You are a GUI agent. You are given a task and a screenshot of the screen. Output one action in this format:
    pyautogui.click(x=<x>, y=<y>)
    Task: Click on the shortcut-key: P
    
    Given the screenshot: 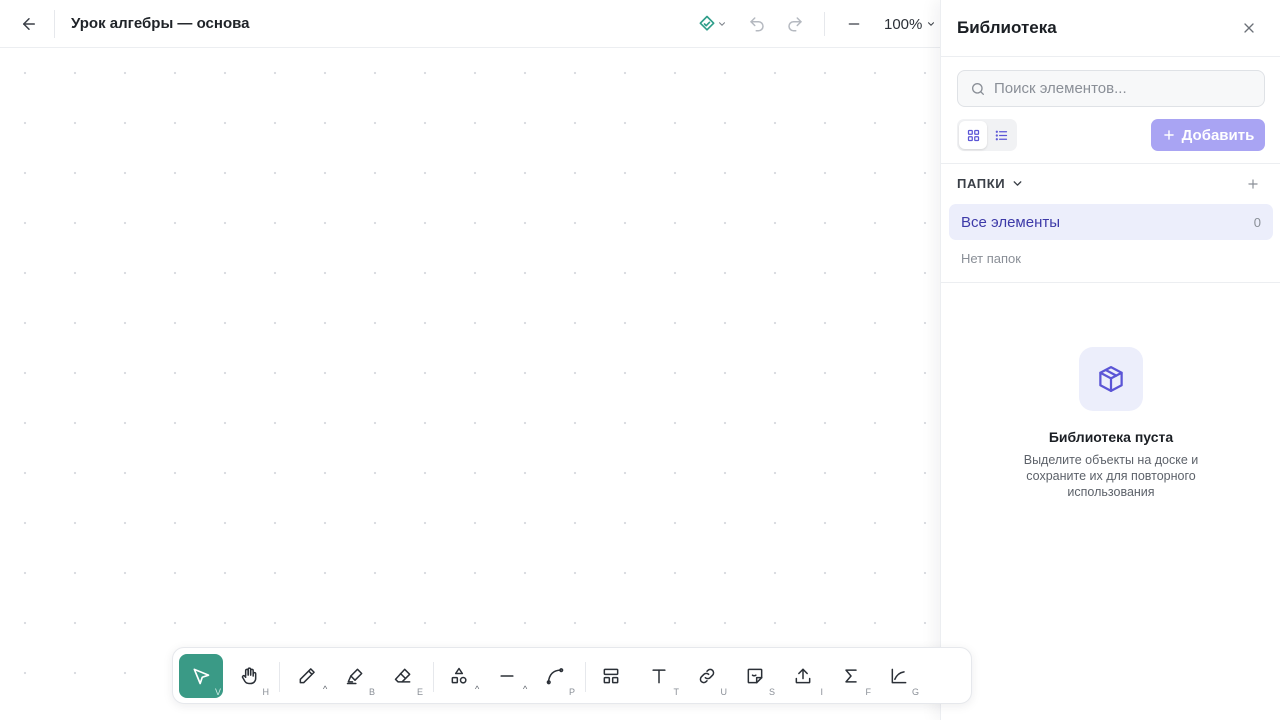 What is the action you would take?
    pyautogui.click(x=571, y=692)
    